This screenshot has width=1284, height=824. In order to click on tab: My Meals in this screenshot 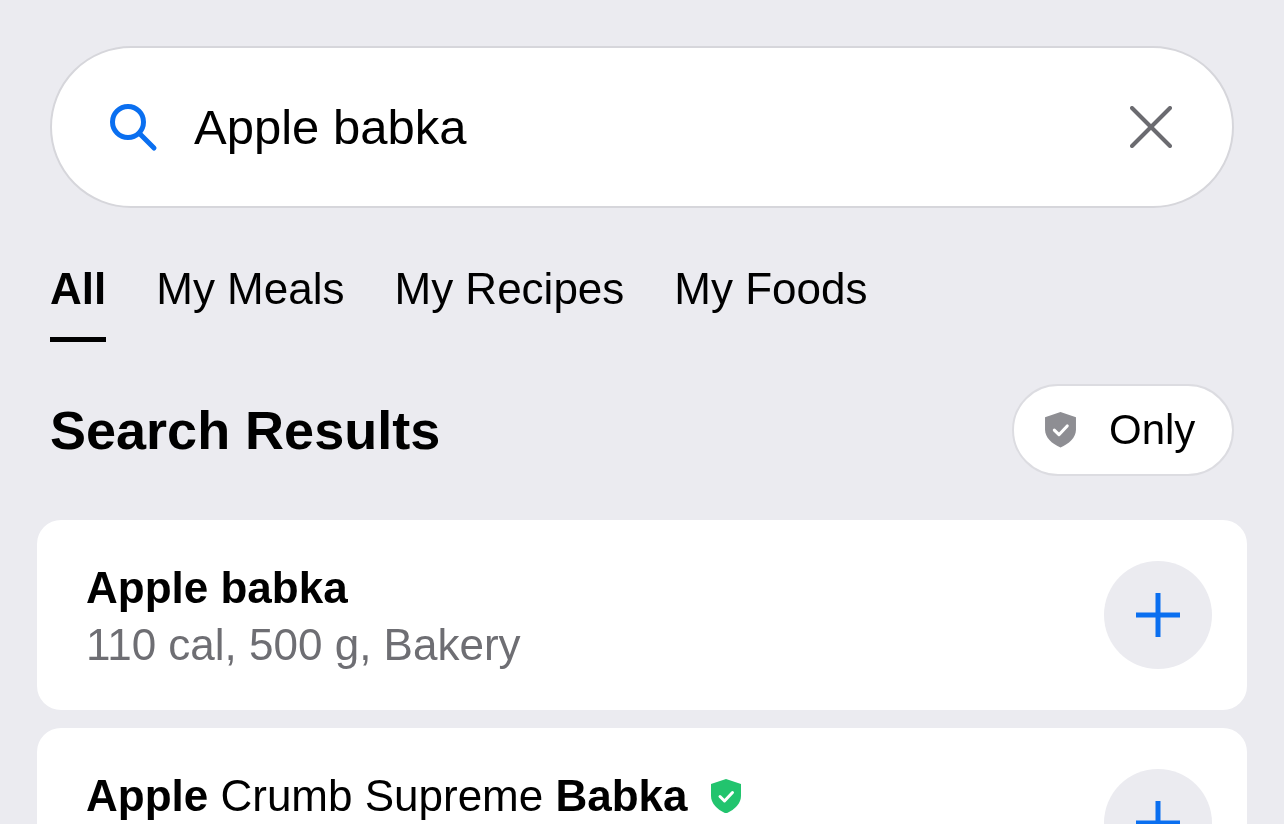, I will do `click(250, 303)`.